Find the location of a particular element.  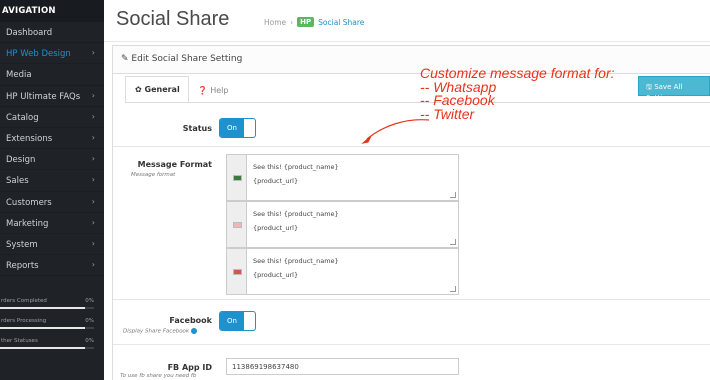

tab-divider is located at coordinates (417, 102).